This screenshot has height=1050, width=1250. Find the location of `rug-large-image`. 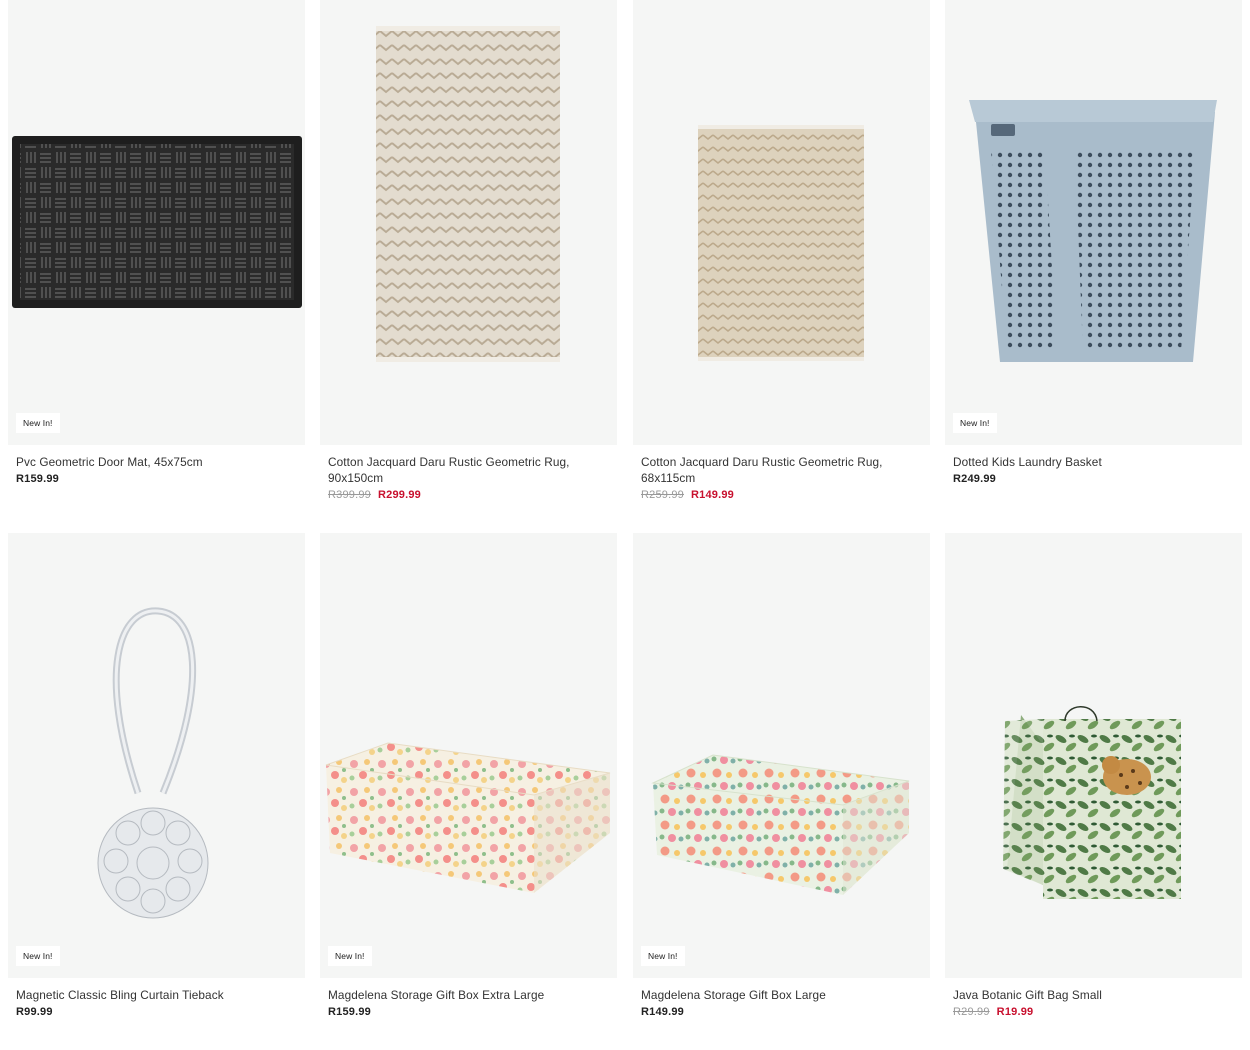

rug-large-image is located at coordinates (468, 194).